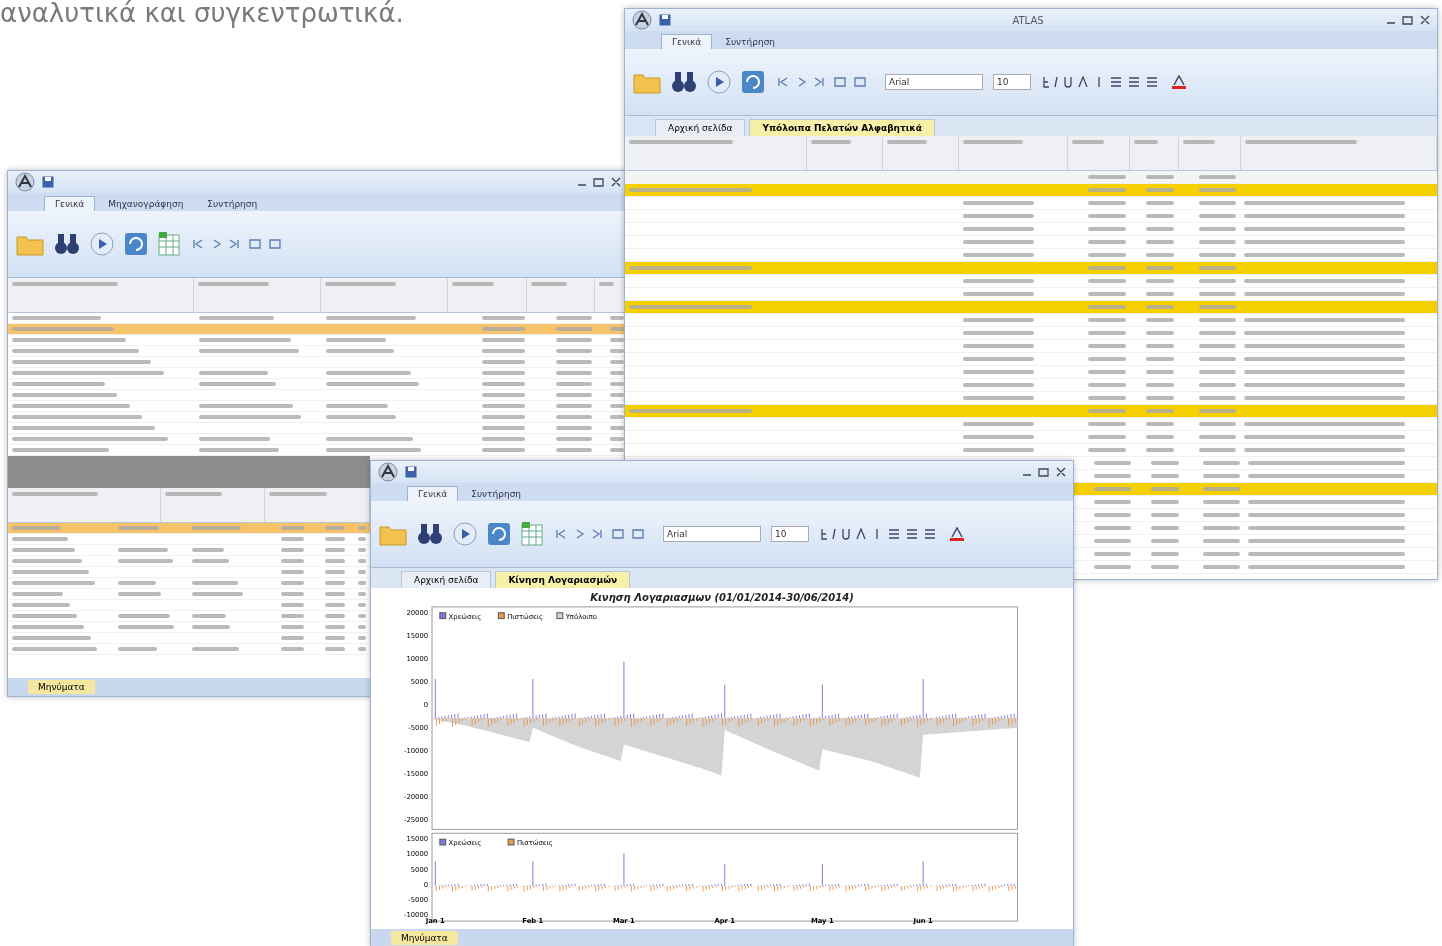 This screenshot has width=1442, height=946. What do you see at coordinates (842, 127) in the screenshot?
I see `document-tab: Υπόλοιπα Πελατών Αλφαβητικά` at bounding box center [842, 127].